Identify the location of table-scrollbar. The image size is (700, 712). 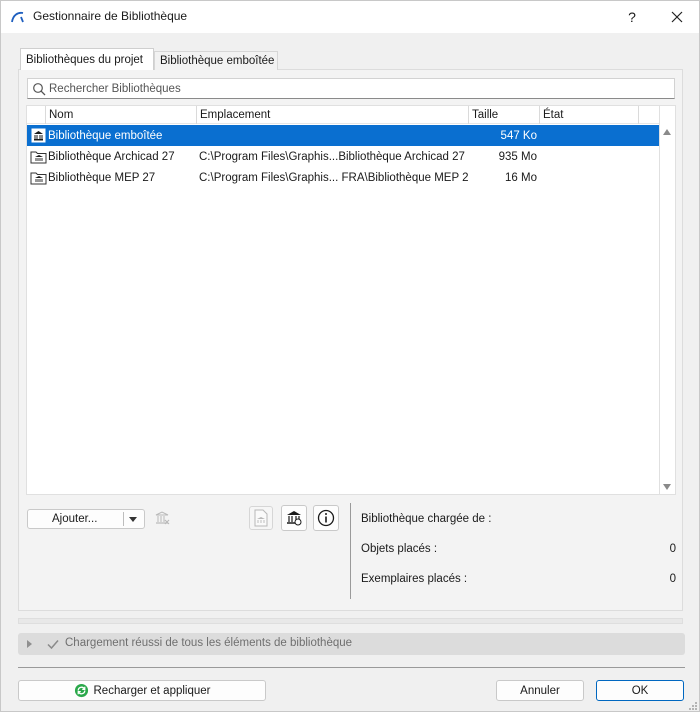
(668, 300).